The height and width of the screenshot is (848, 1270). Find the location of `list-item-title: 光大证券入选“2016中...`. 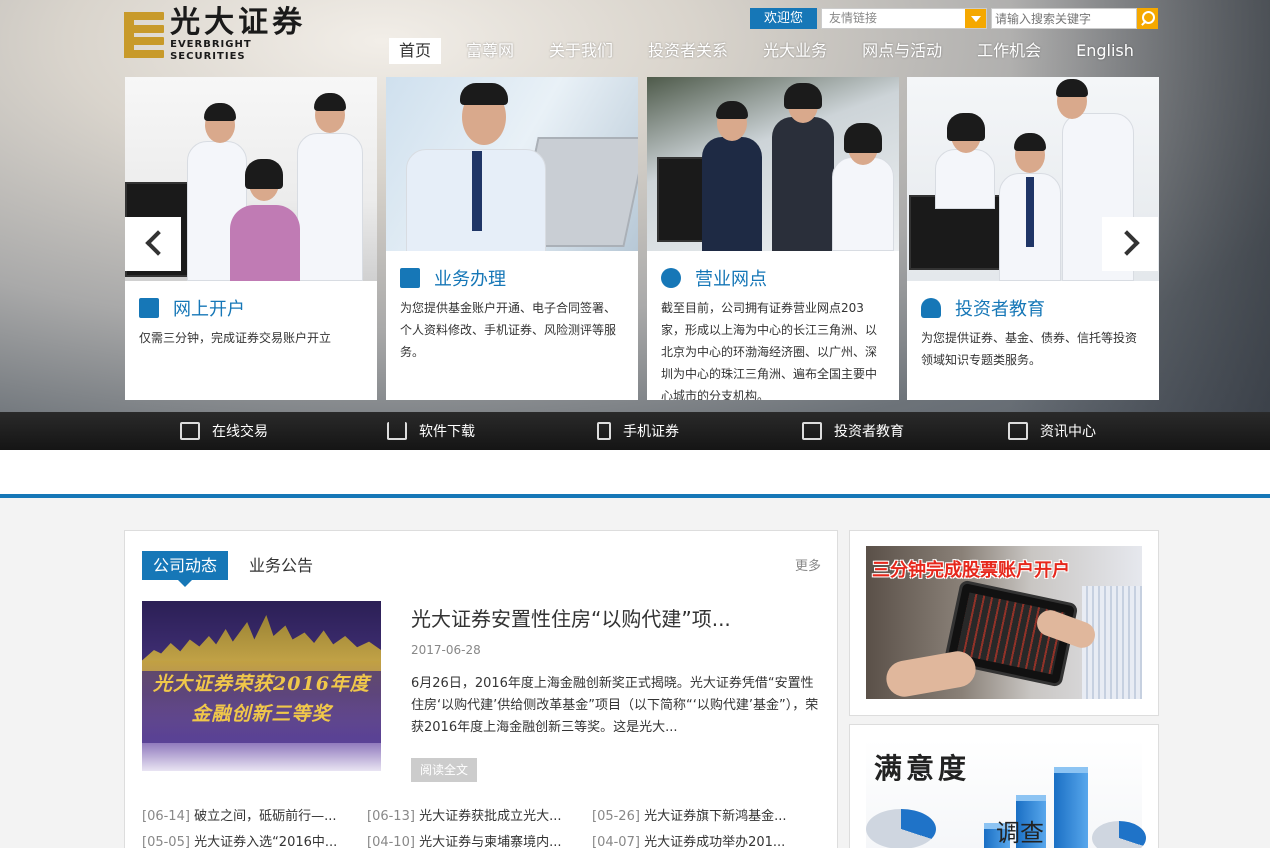

list-item-title: 光大证券入选“2016中... is located at coordinates (266, 841).